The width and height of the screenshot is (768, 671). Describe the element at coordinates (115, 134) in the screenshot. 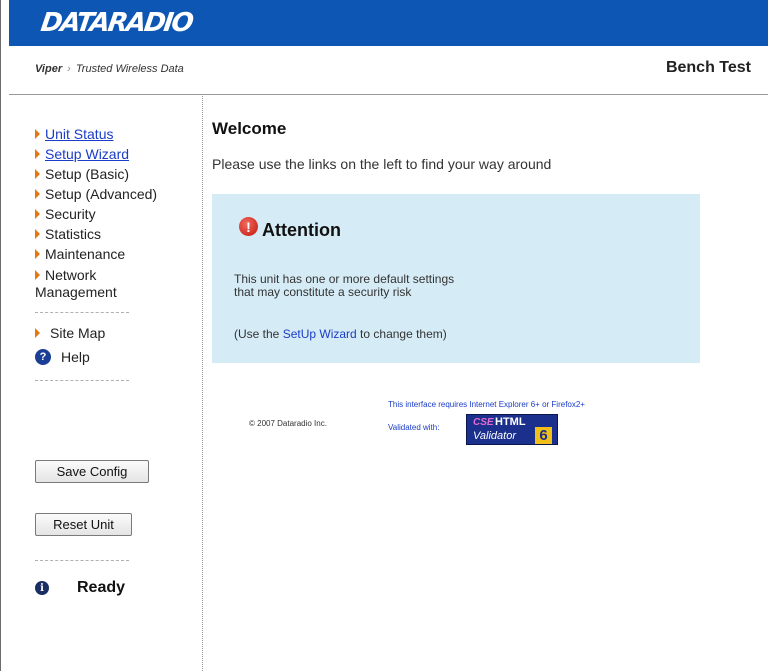

I see `sidebar-item-unit-status: Unit Status` at that location.